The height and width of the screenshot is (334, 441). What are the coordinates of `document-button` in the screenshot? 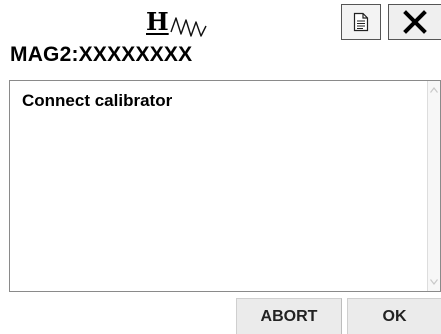 It's located at (361, 22).